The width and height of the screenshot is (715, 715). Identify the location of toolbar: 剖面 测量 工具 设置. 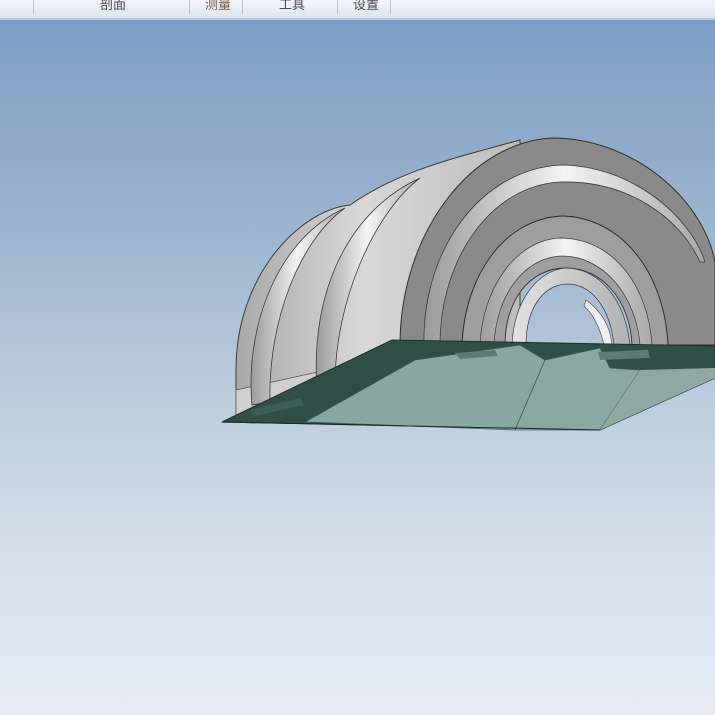
(357, 10).